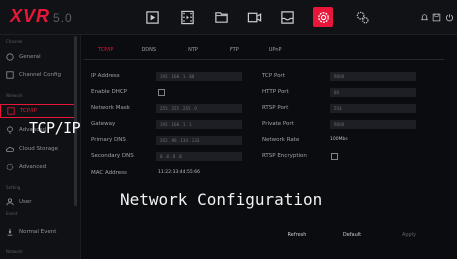 Image resolution: width=457 pixels, height=259 pixels. What do you see at coordinates (12, 213) in the screenshot?
I see `sidebar-group-event: Event` at bounding box center [12, 213].